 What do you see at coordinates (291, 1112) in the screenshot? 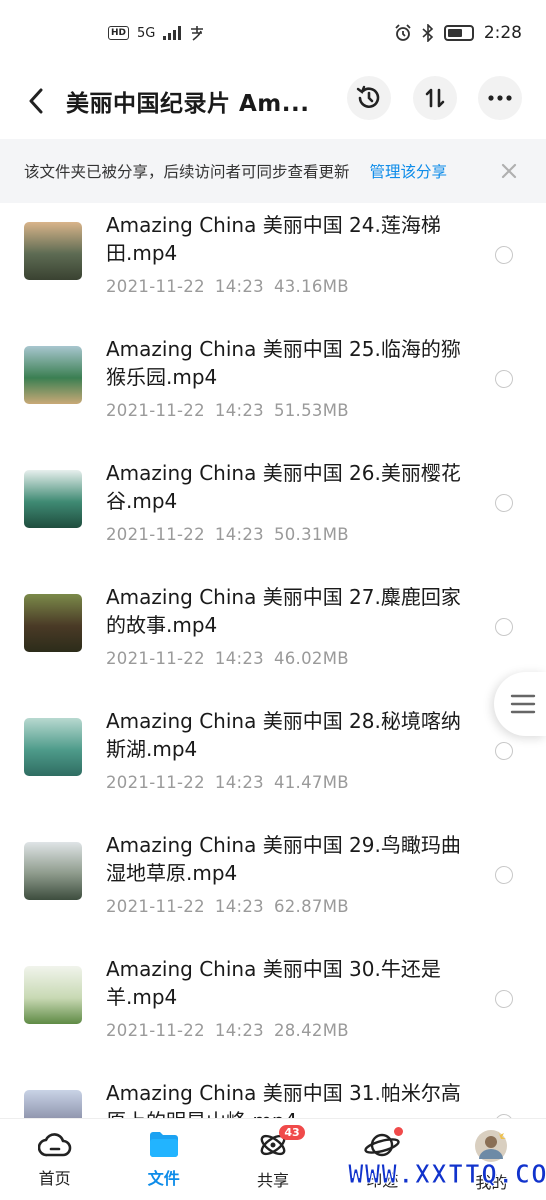
I see `file-name-line2: 原上的明星山峰.mp4` at bounding box center [291, 1112].